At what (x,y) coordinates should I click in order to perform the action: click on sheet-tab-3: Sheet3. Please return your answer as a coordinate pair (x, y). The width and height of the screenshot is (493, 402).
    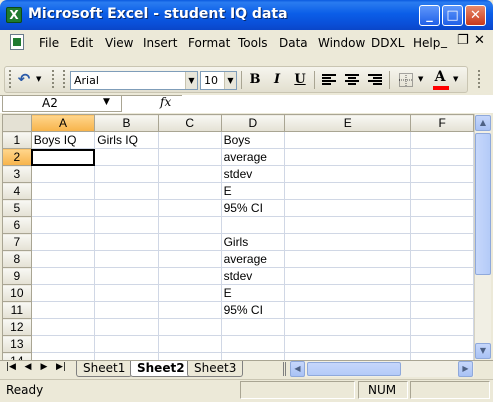
    Looking at the image, I should click on (215, 369).